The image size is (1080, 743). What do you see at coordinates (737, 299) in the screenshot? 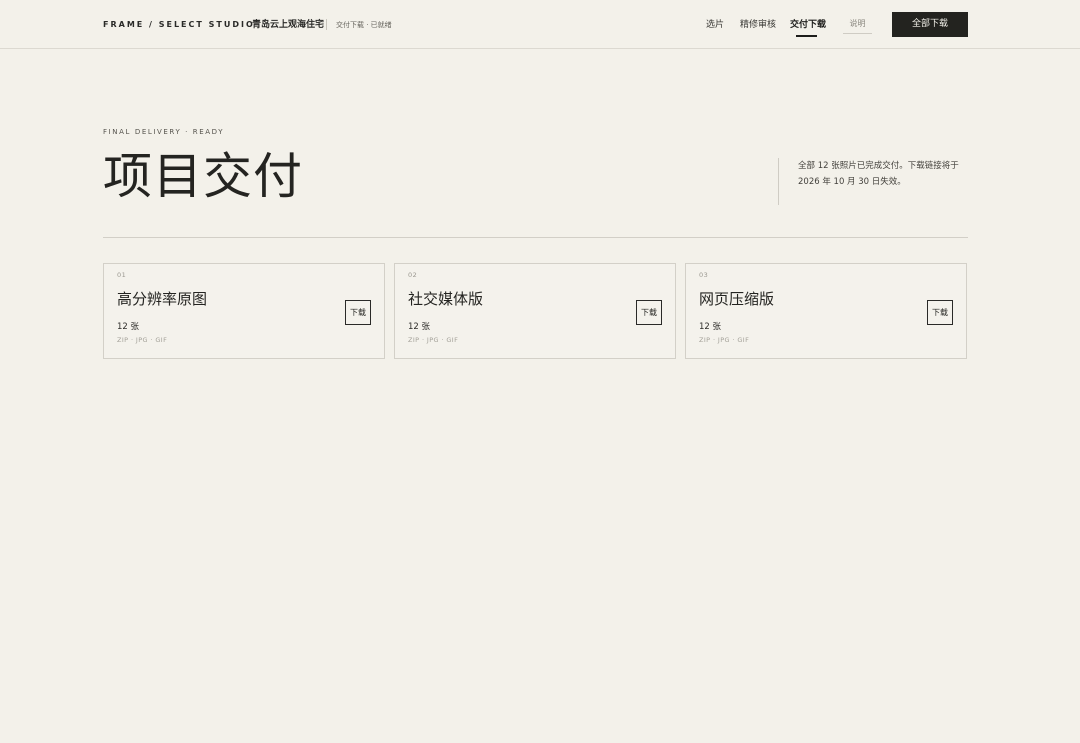
I see `package-title: 网页压缩版` at bounding box center [737, 299].